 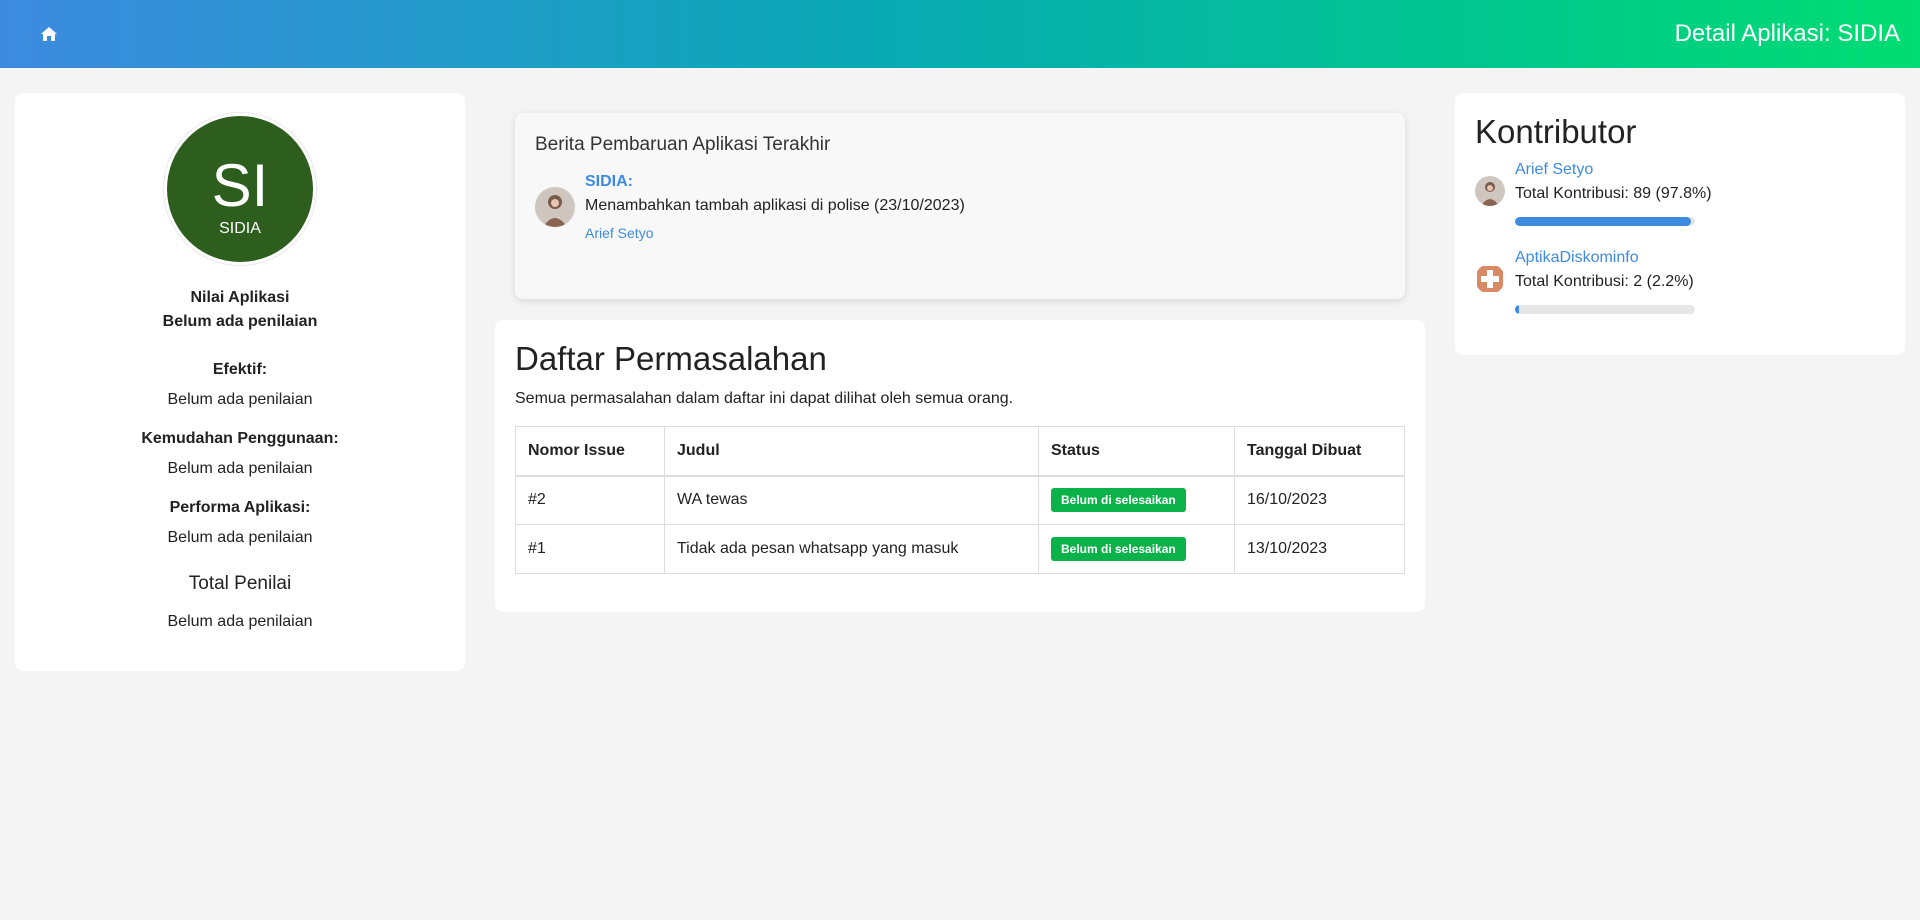 What do you see at coordinates (851, 549) in the screenshot?
I see `issue-title: Tidak ada pesan whatsapp yang masuk` at bounding box center [851, 549].